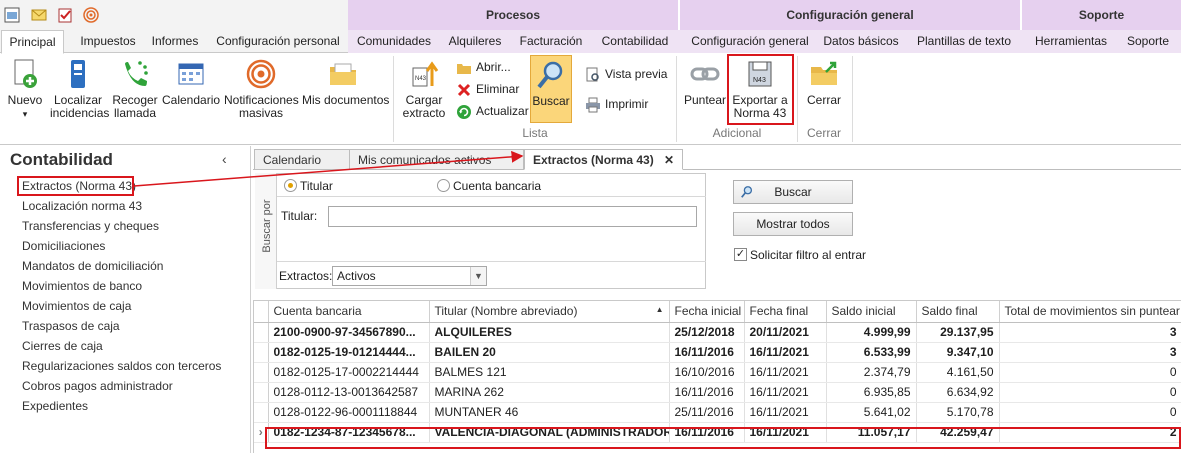  Describe the element at coordinates (443, 185) in the screenshot. I see `radio-cuenta-bancaria` at that location.